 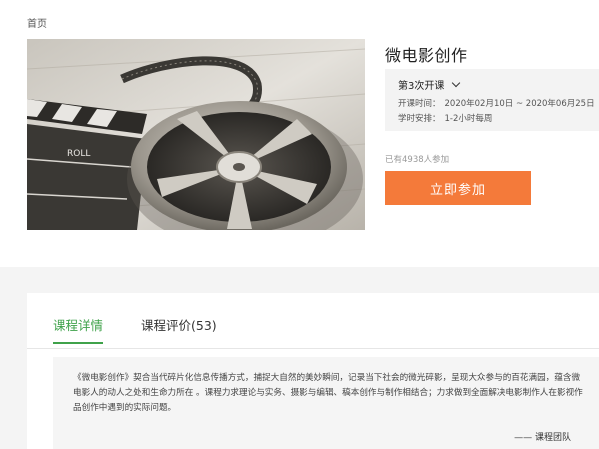 I want to click on session-select-label: 第3次开课, so click(x=421, y=86).